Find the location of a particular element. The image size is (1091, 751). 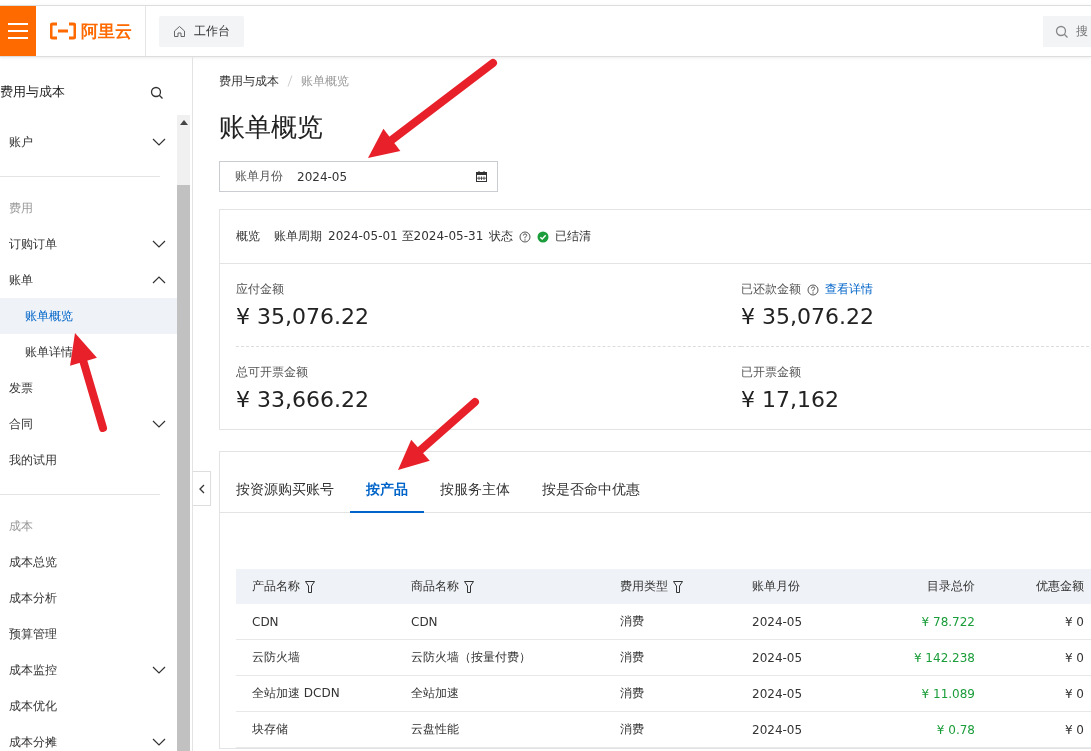

collapse-button is located at coordinates (202, 488).